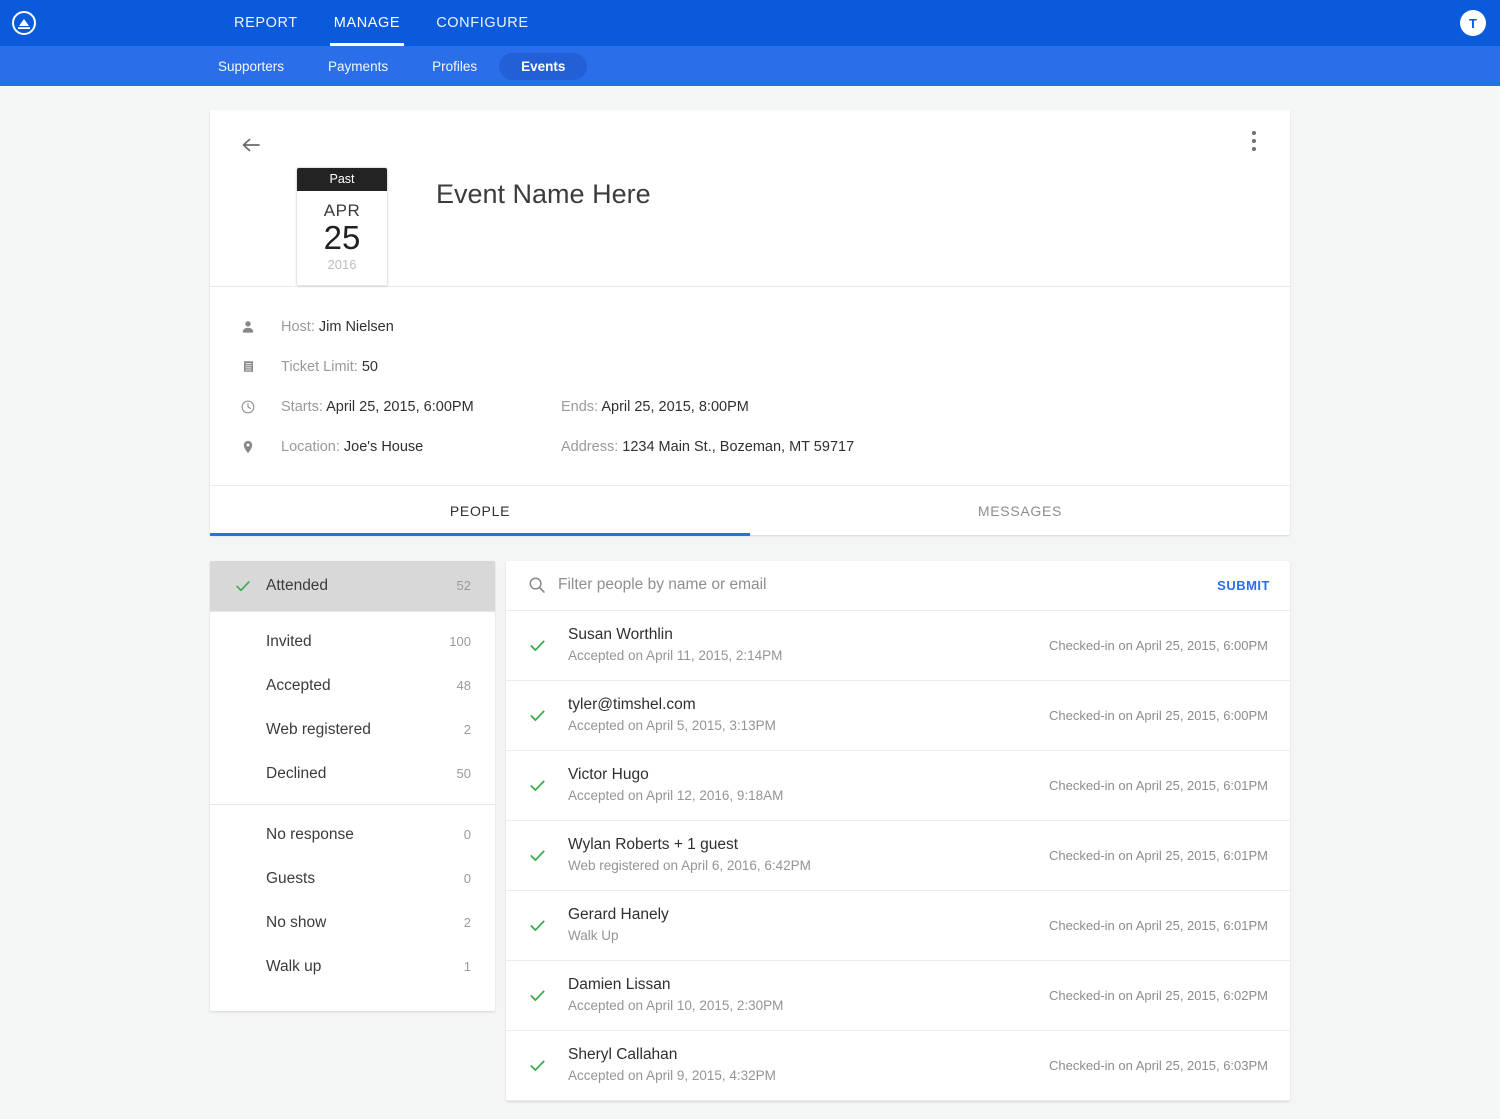  What do you see at coordinates (675, 655) in the screenshot?
I see `person-rsvp-status: Accepted on April 11, 2015, 2:14PM` at bounding box center [675, 655].